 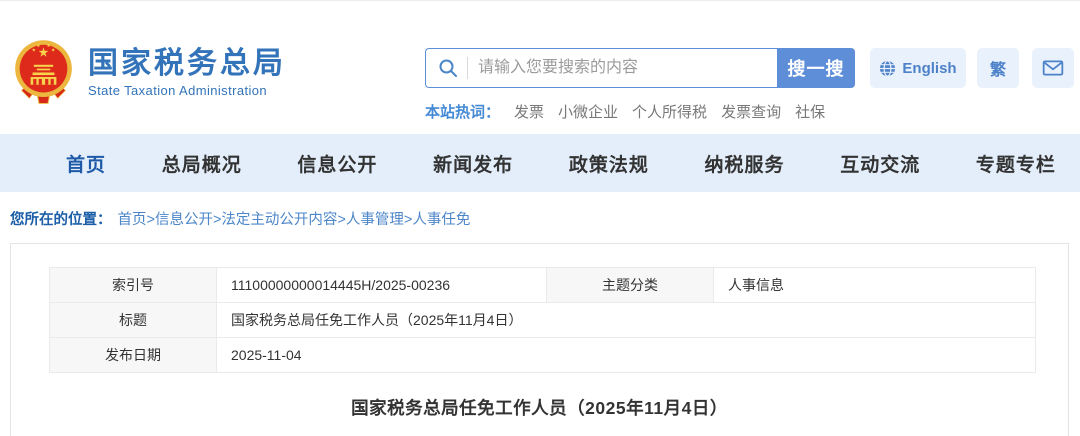 I want to click on title-label: 标题, so click(x=133, y=320).